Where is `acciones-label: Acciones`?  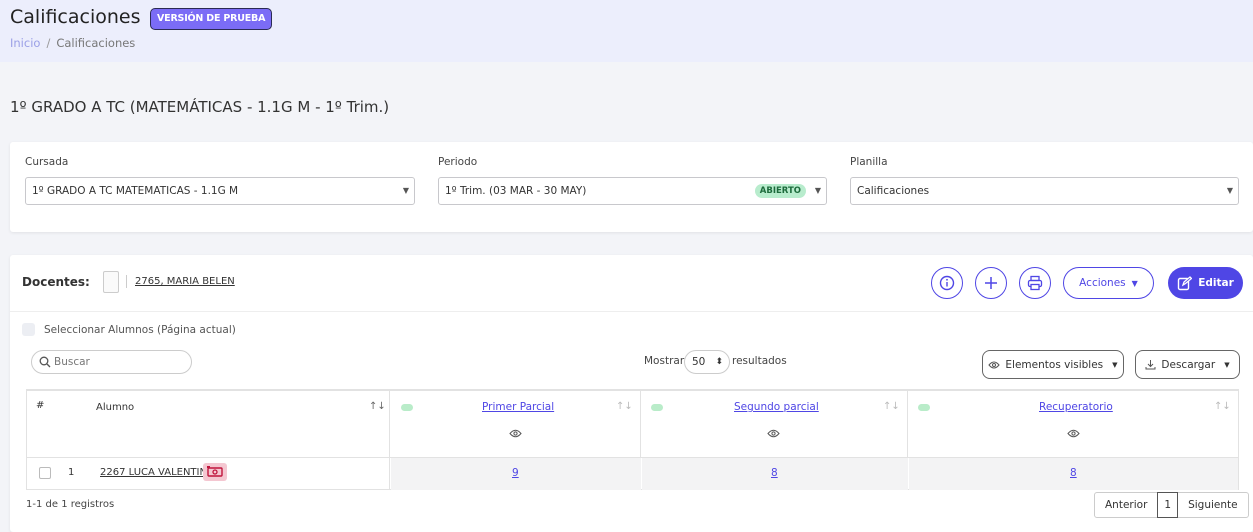
acciones-label: Acciones is located at coordinates (1102, 283).